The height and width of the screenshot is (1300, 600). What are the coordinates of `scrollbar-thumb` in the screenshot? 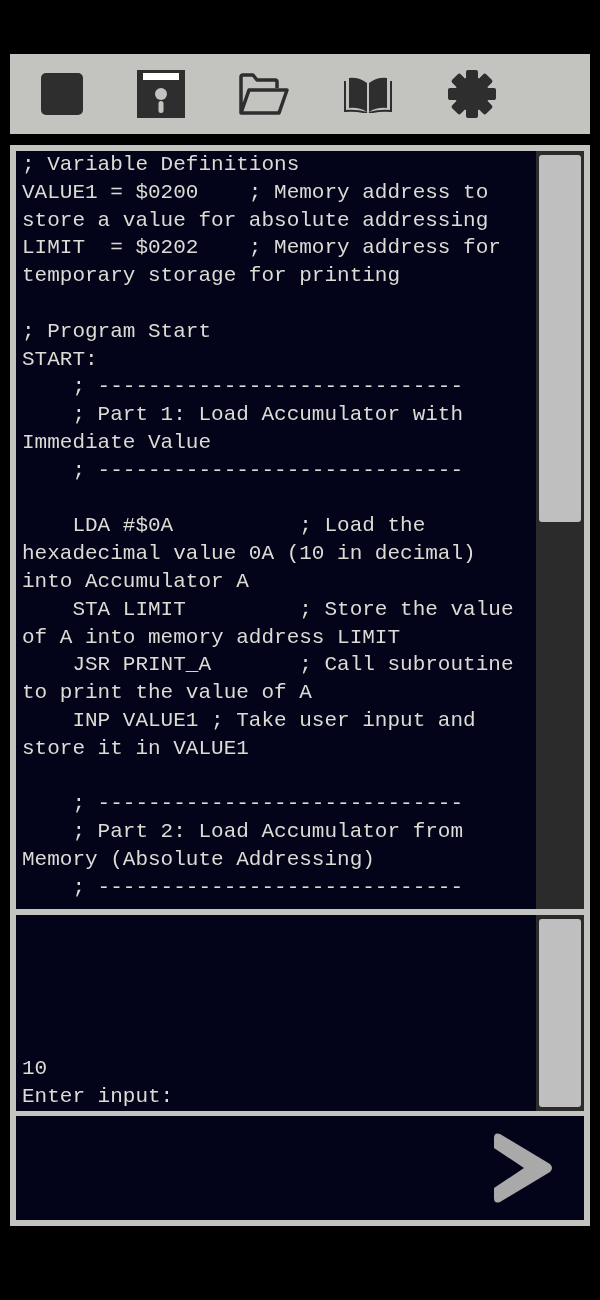 It's located at (560, 338).